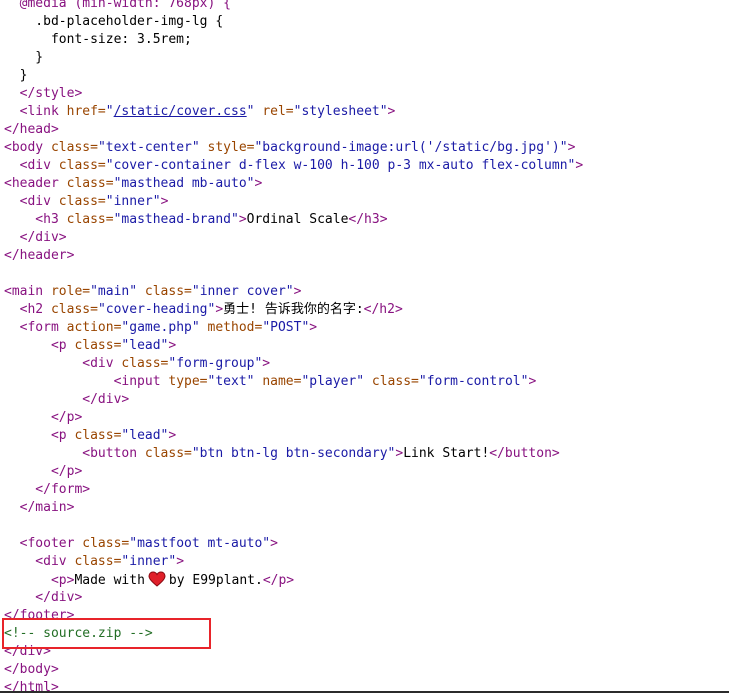 Image resolution: width=729 pixels, height=697 pixels. Describe the element at coordinates (149, 580) in the screenshot. I see `source-line: <p>Made with by E99plant.</p>` at that location.